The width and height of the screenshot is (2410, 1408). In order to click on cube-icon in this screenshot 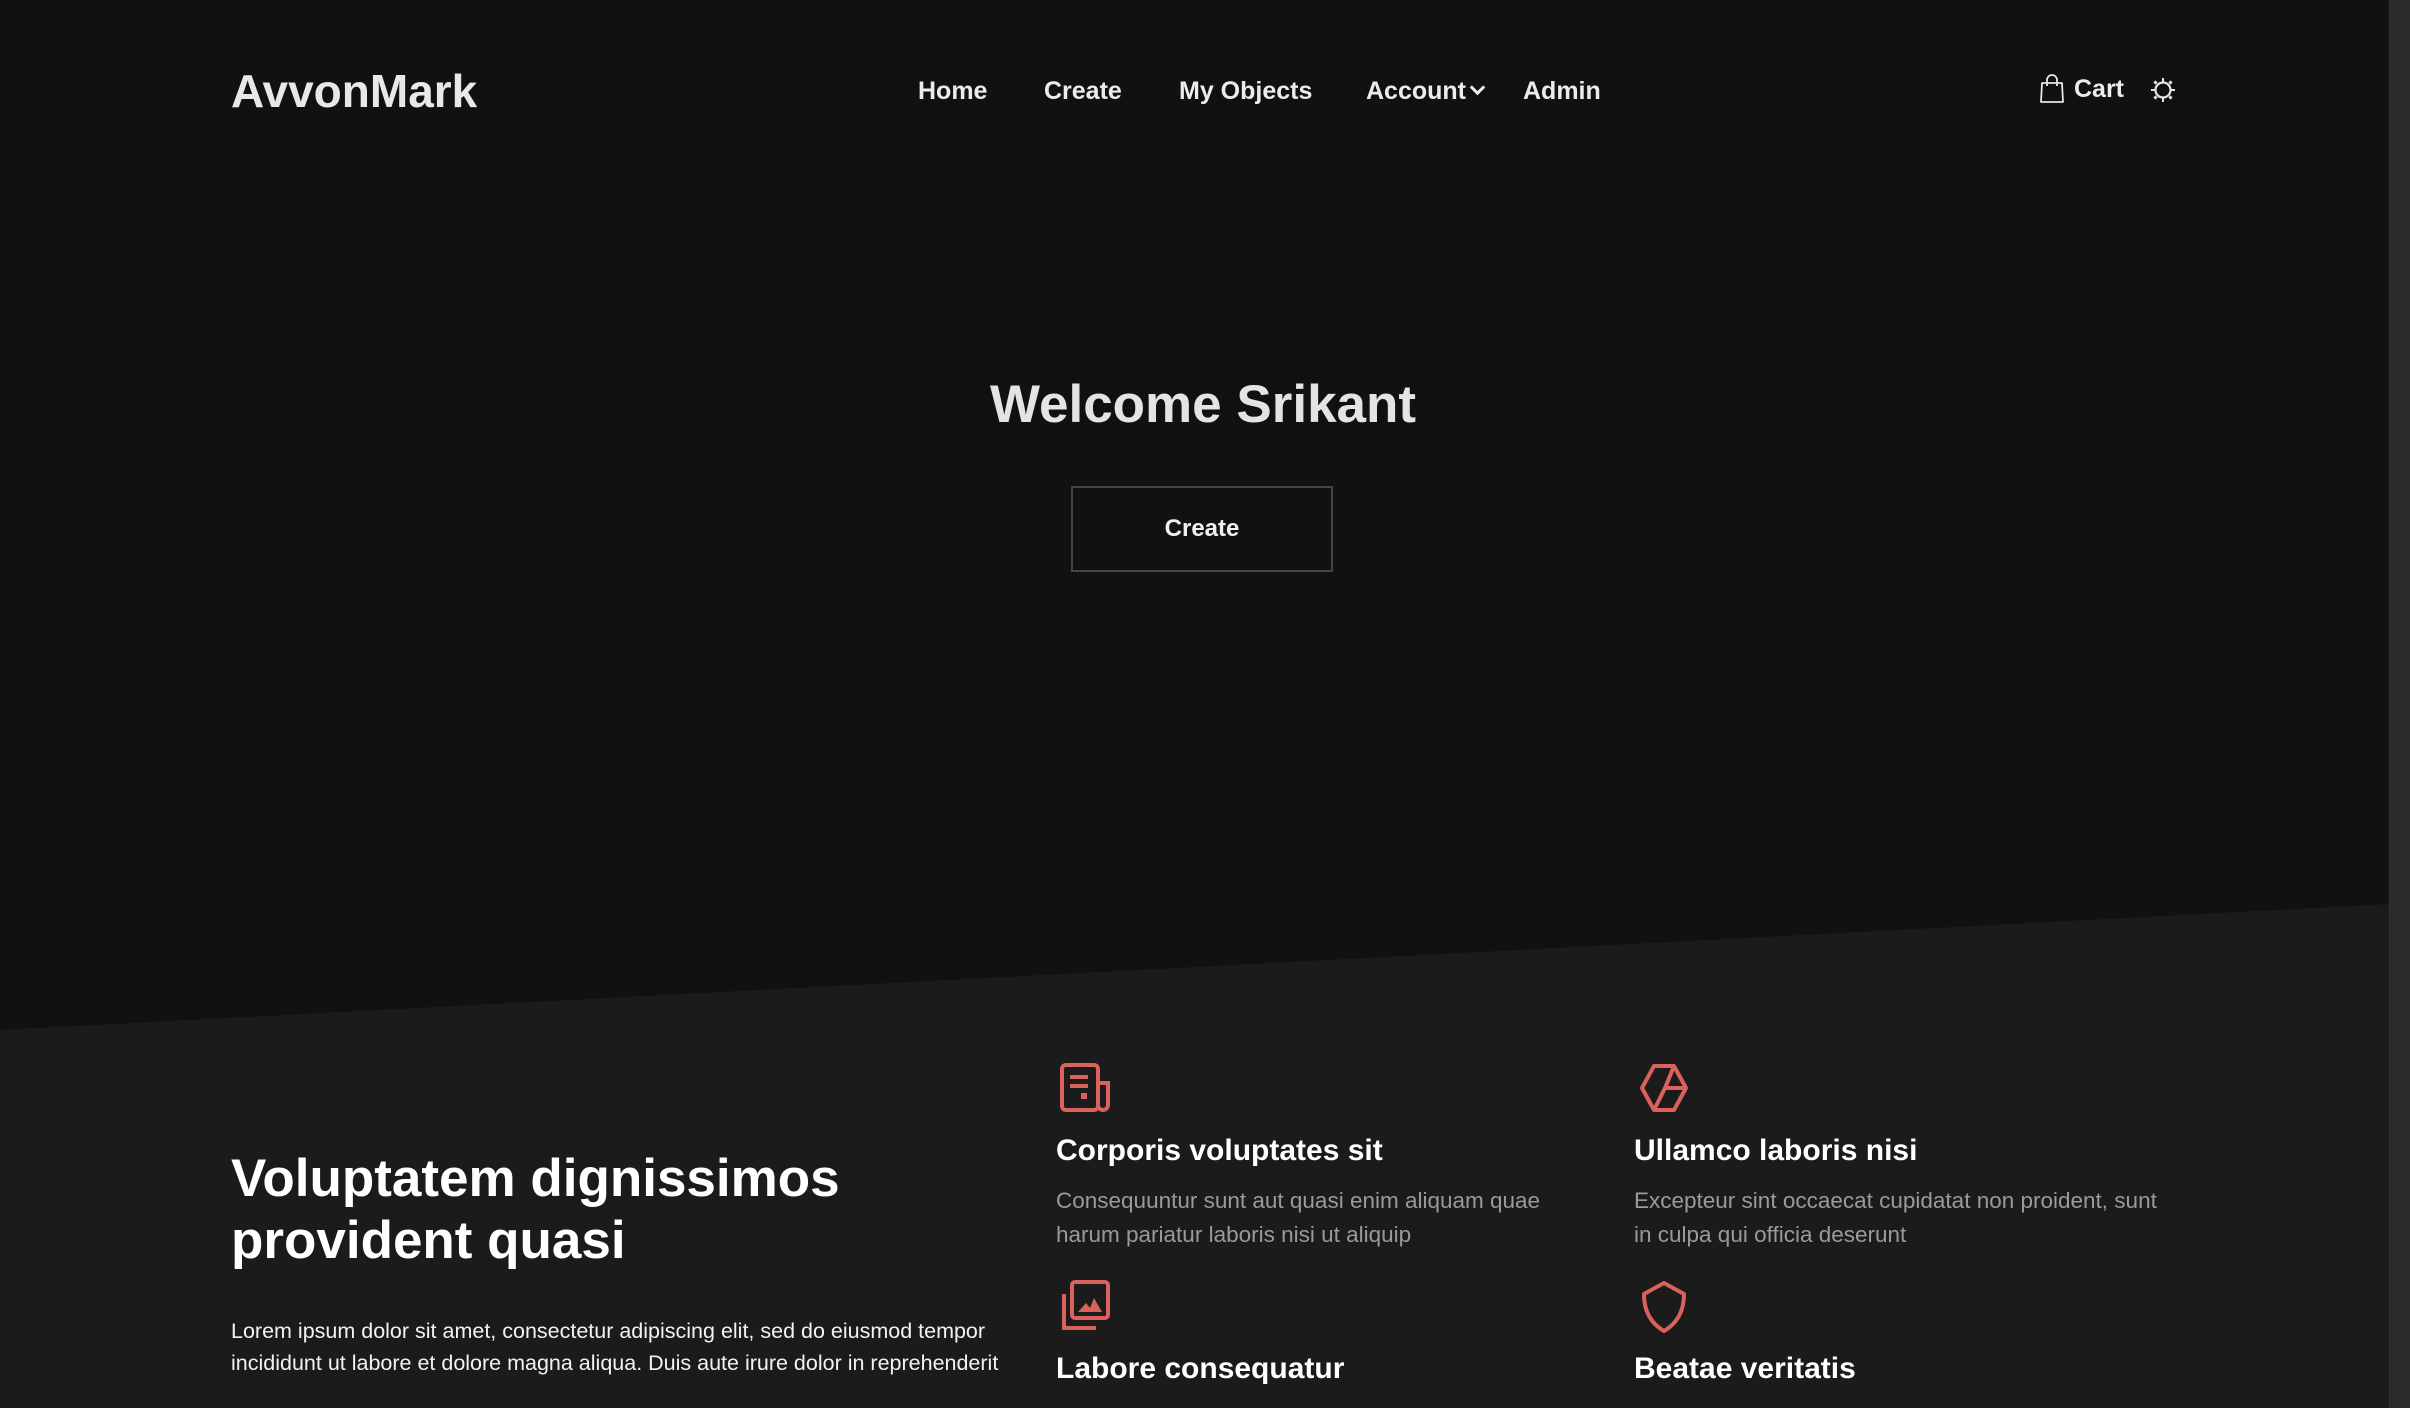, I will do `click(1664, 1088)`.